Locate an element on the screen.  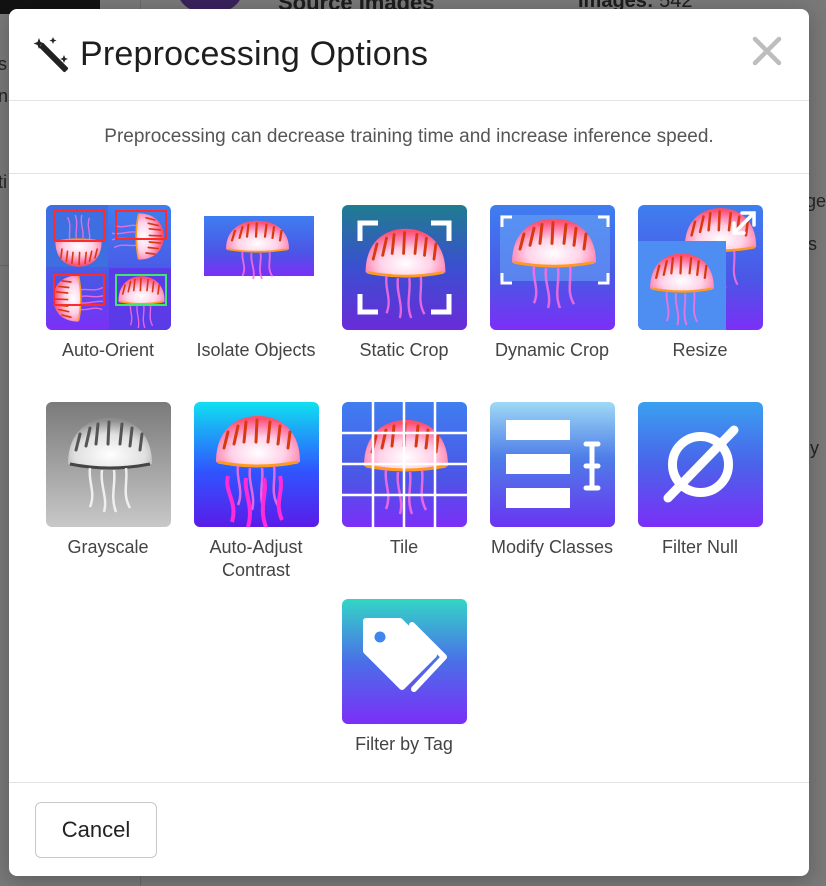
filter-null-icon is located at coordinates (700, 464).